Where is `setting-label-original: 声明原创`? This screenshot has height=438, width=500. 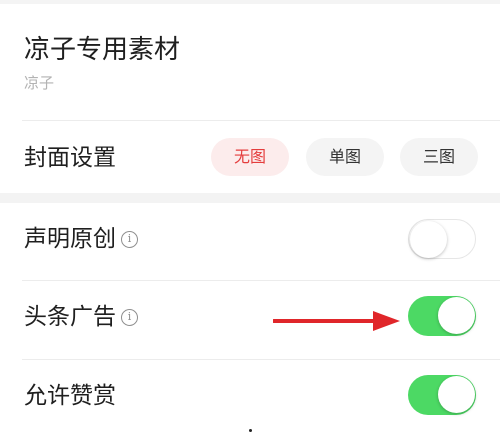 setting-label-original: 声明原创 is located at coordinates (70, 239).